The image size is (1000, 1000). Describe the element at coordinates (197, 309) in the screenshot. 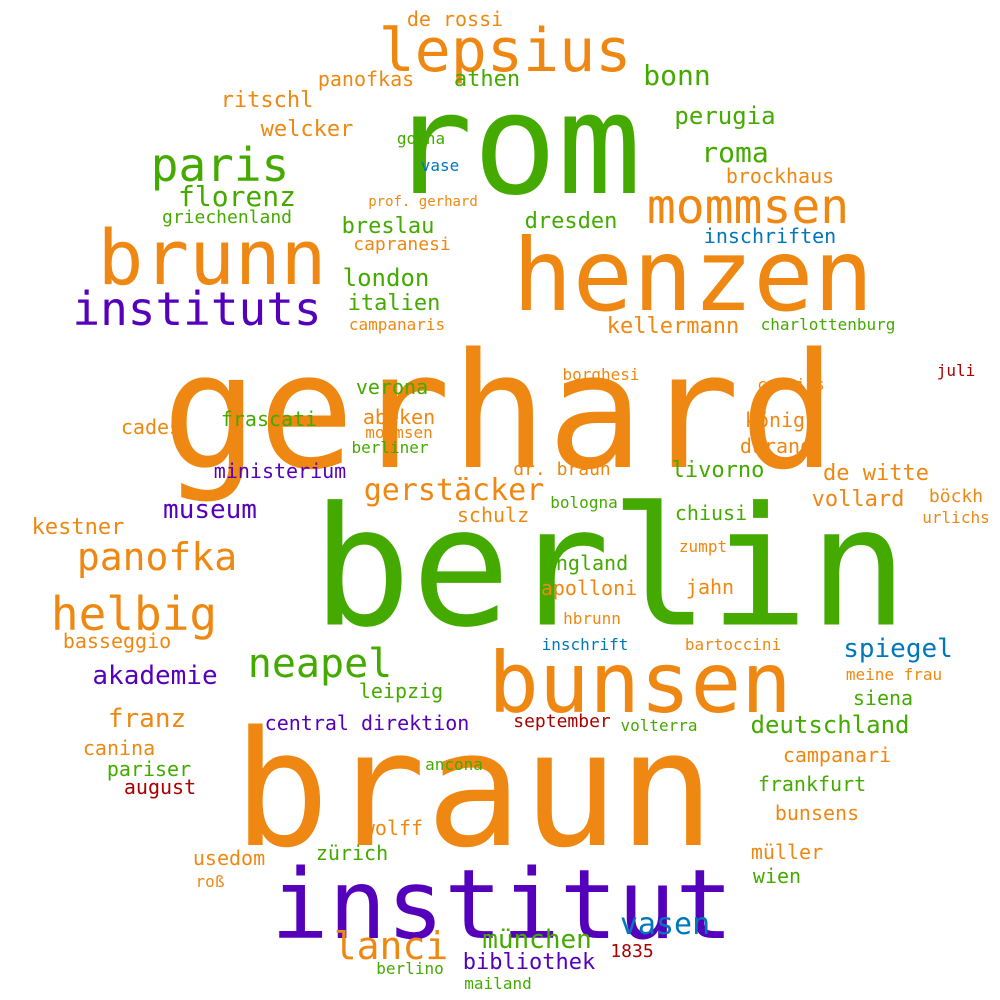

I see `word-instituts: instituts` at that location.